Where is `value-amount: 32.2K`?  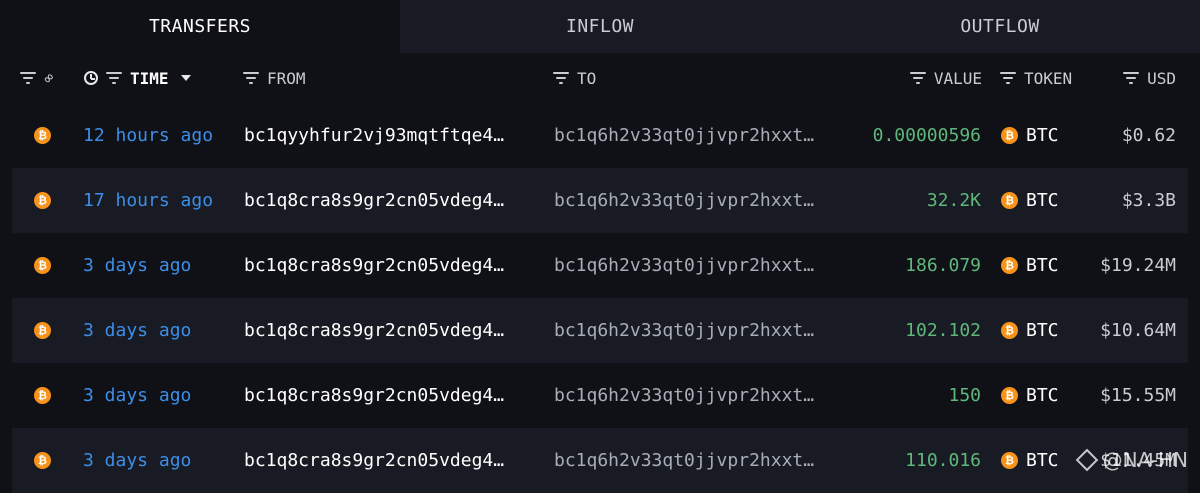 value-amount: 32.2K is located at coordinates (953, 200).